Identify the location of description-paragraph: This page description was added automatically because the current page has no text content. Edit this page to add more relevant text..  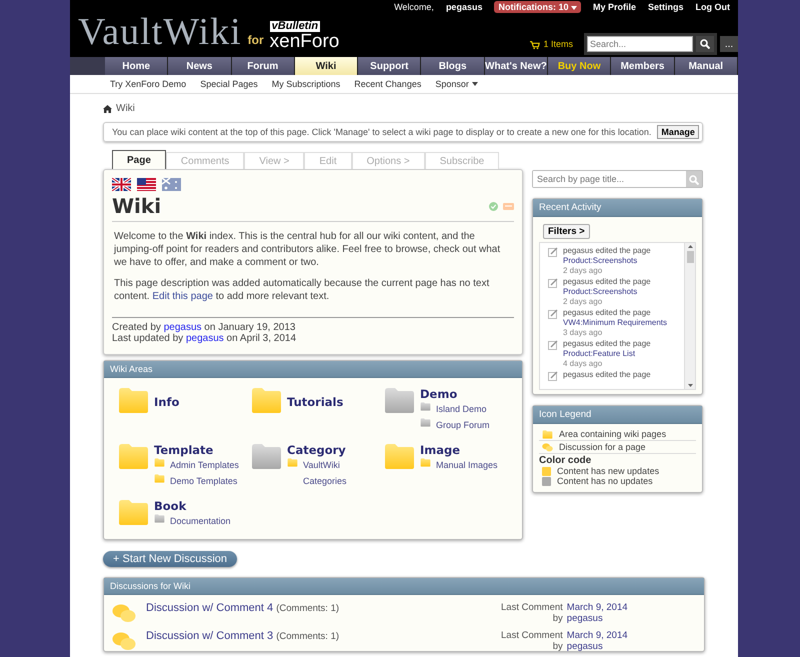
(302, 290).